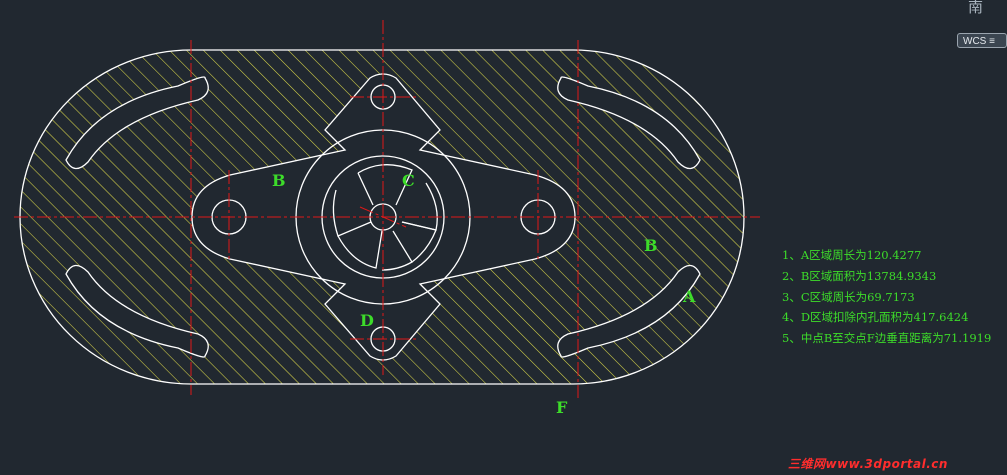 The image size is (1007, 475). I want to click on watermark-text: 三维网www.3dportal.cn, so click(868, 464).